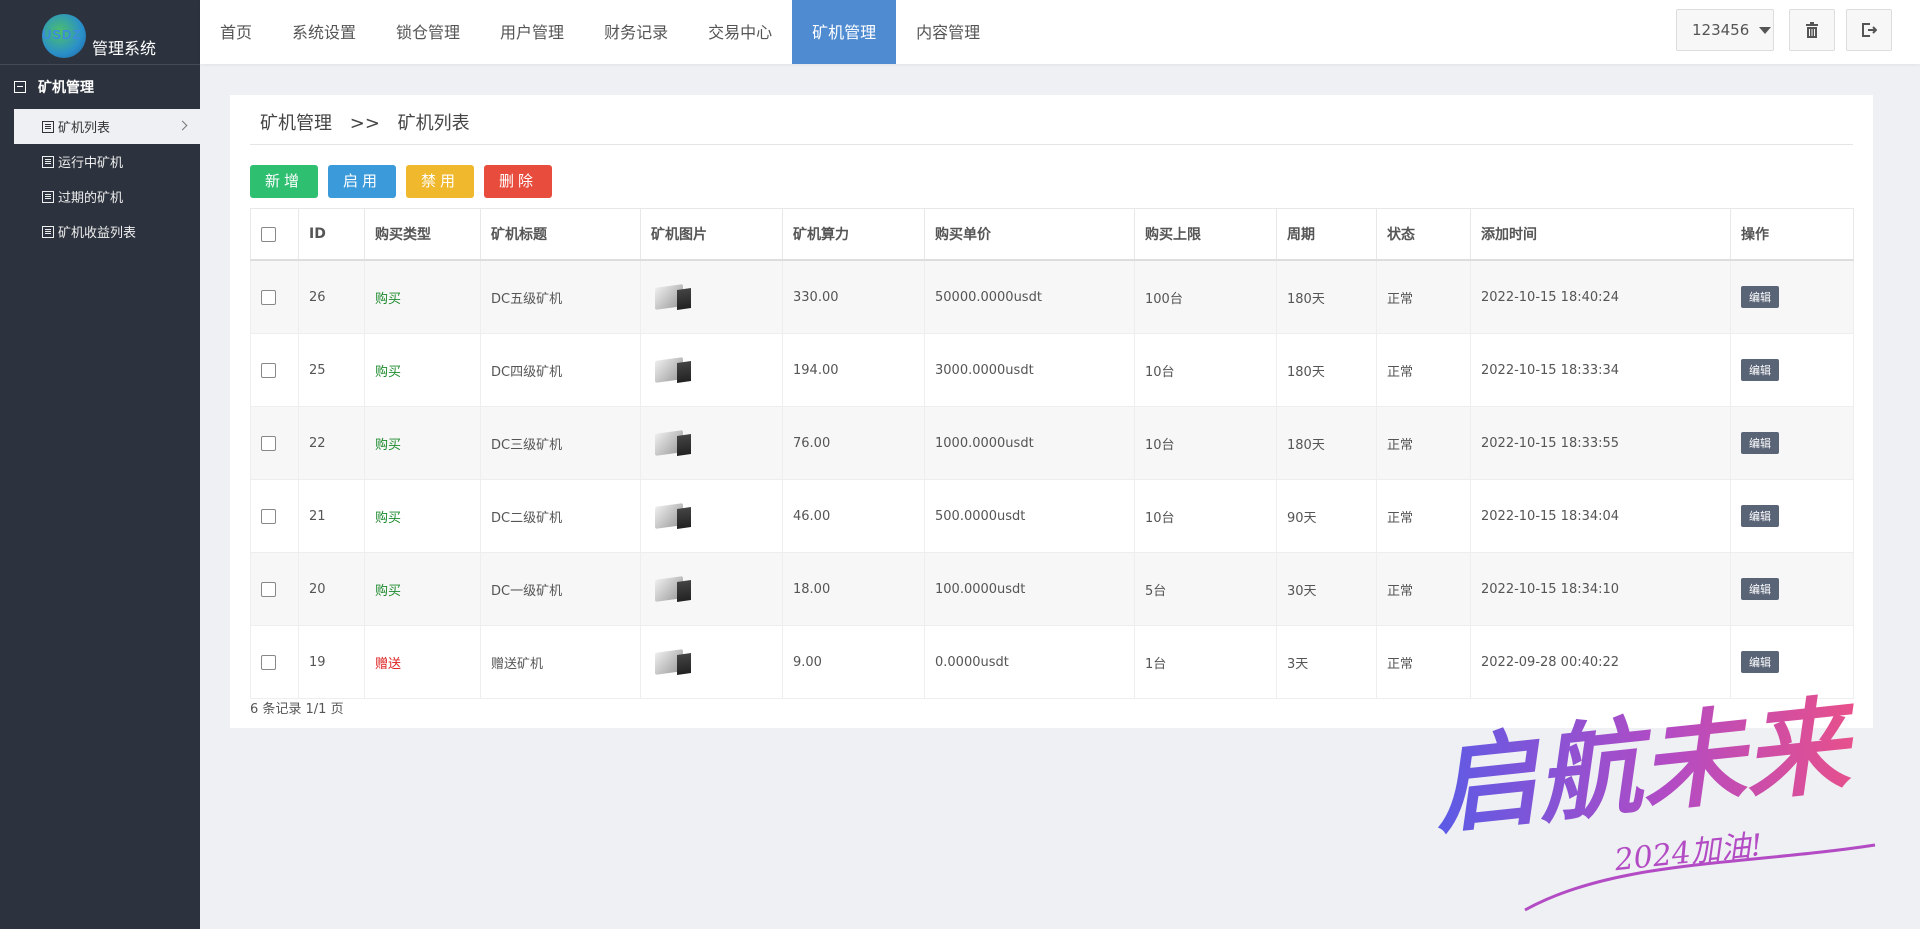 This screenshot has height=929, width=1920. What do you see at coordinates (518, 181) in the screenshot?
I see `delete-button: 删除` at bounding box center [518, 181].